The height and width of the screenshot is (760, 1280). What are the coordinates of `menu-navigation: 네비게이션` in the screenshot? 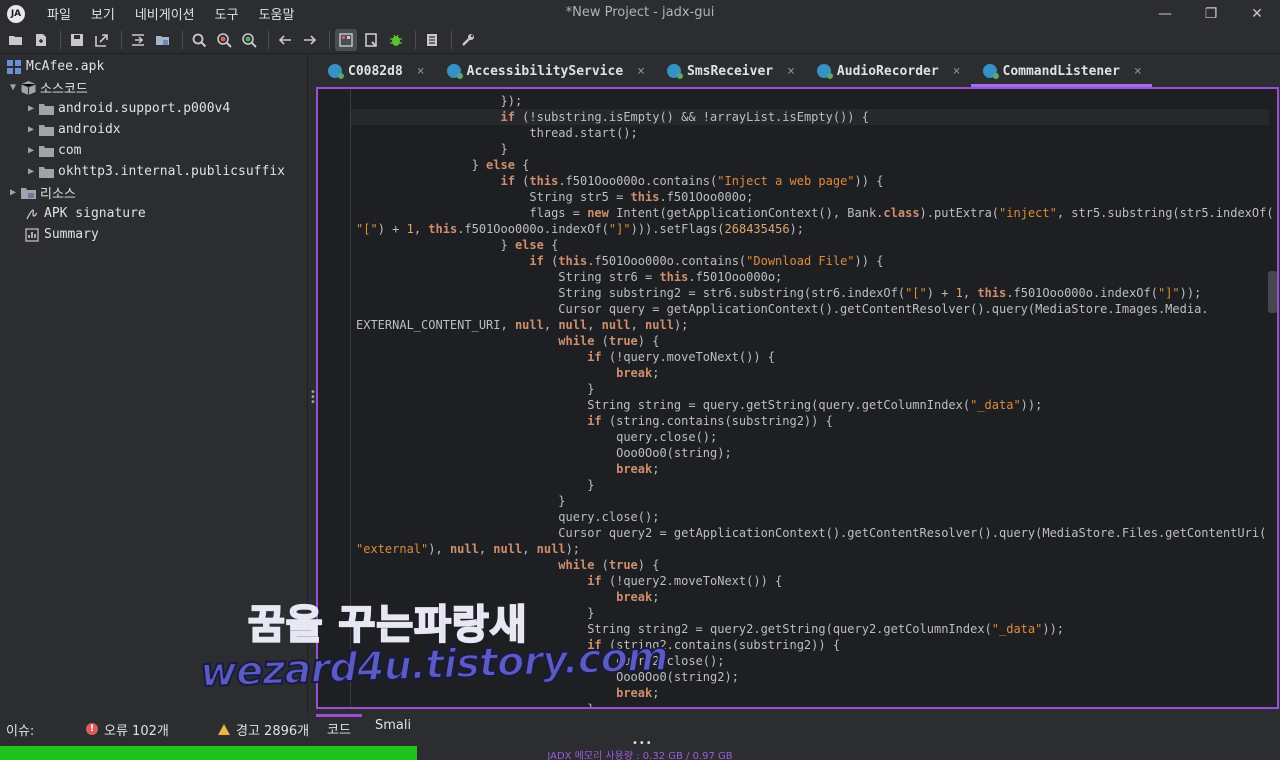 It's located at (165, 13).